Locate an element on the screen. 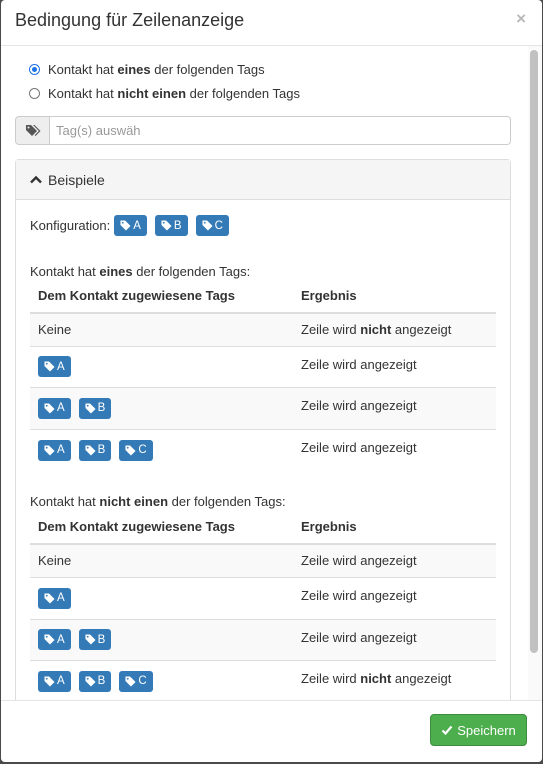 The width and height of the screenshot is (543, 764). scrollbar-thumb is located at coordinates (534, 351).